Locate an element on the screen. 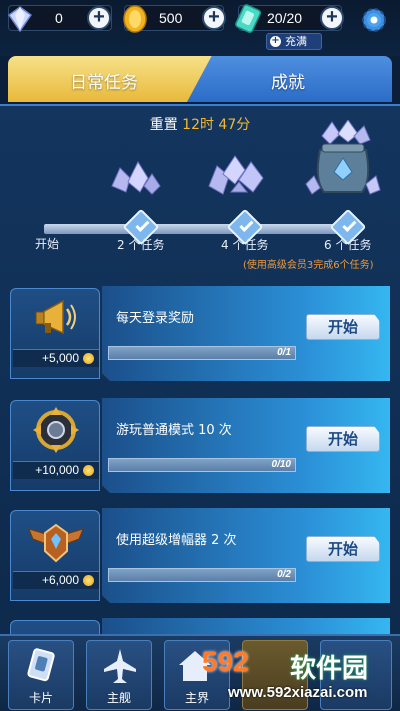 This screenshot has height=711, width=400. reset-label: 重置 is located at coordinates (163, 125).